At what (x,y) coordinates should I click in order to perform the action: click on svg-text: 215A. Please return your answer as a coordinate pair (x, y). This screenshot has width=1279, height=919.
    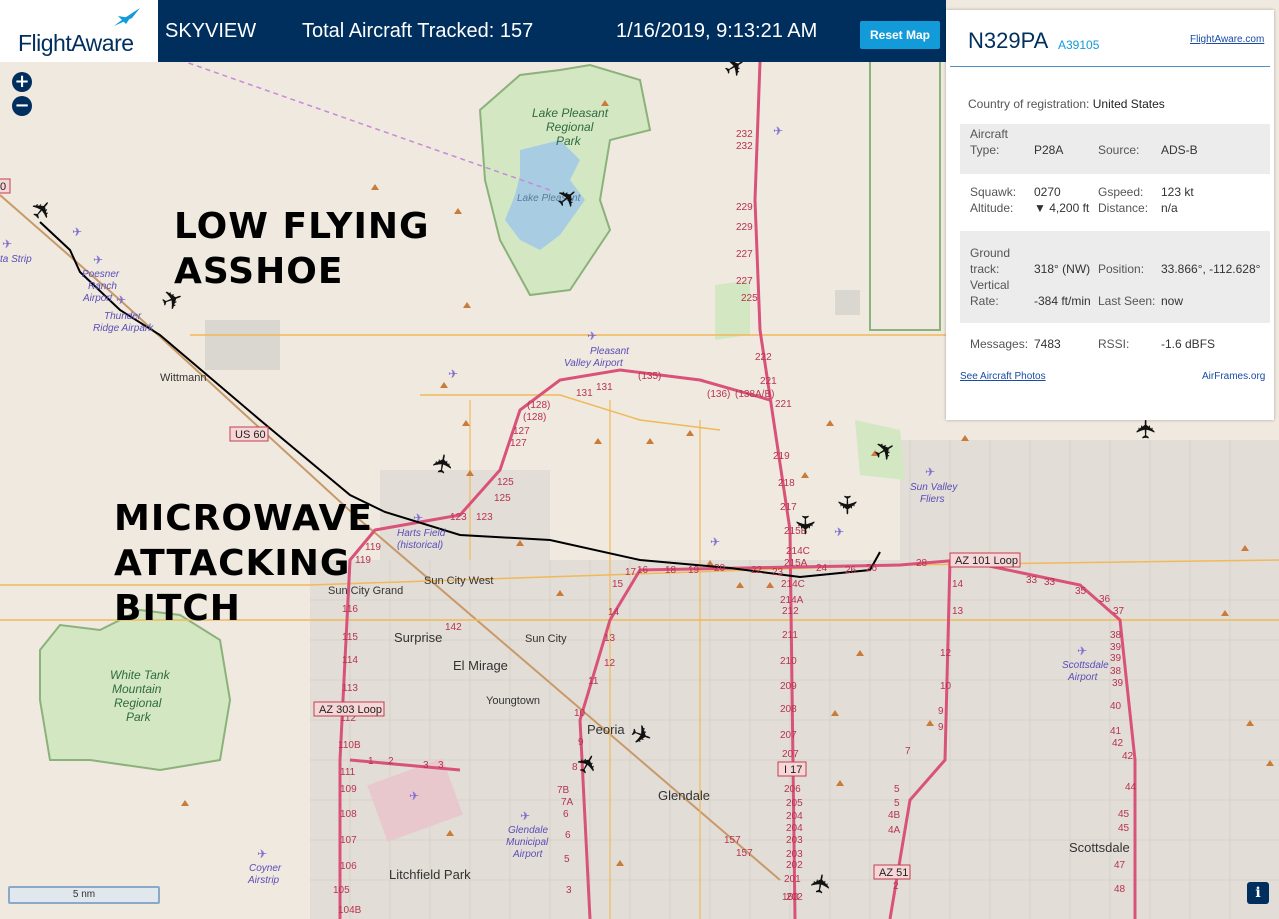
    Looking at the image, I should click on (796, 563).